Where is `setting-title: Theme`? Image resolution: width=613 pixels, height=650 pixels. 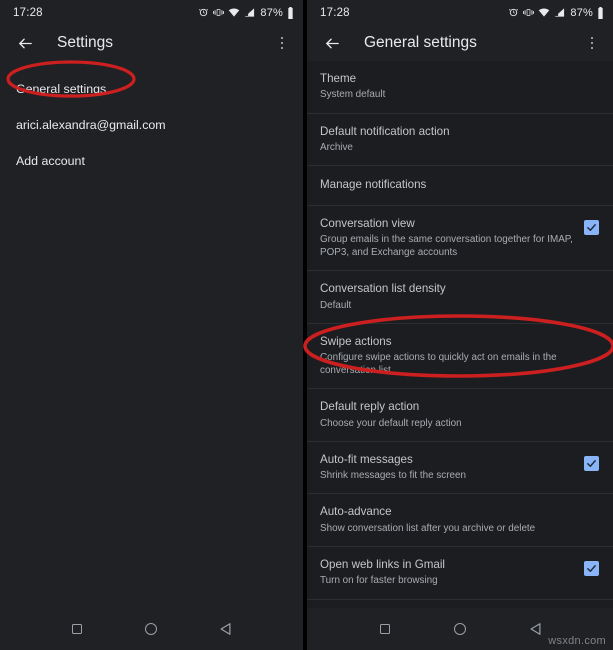
setting-title: Theme is located at coordinates (338, 78).